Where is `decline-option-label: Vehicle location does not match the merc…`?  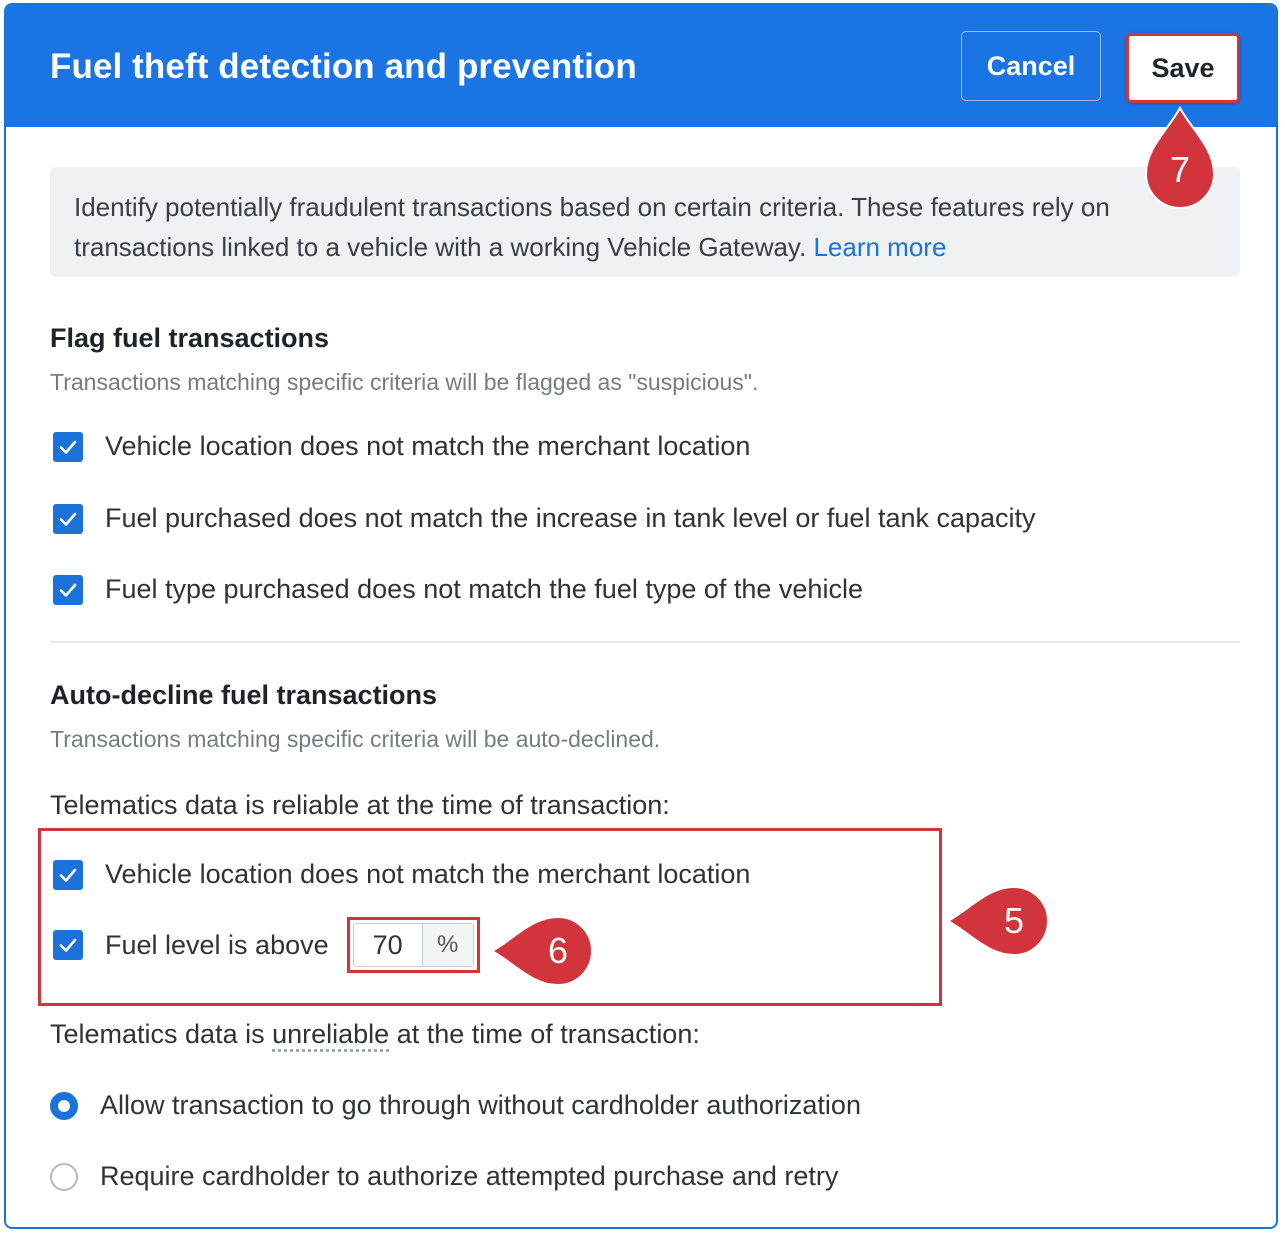
decline-option-label: Vehicle location does not match the merc… is located at coordinates (428, 874).